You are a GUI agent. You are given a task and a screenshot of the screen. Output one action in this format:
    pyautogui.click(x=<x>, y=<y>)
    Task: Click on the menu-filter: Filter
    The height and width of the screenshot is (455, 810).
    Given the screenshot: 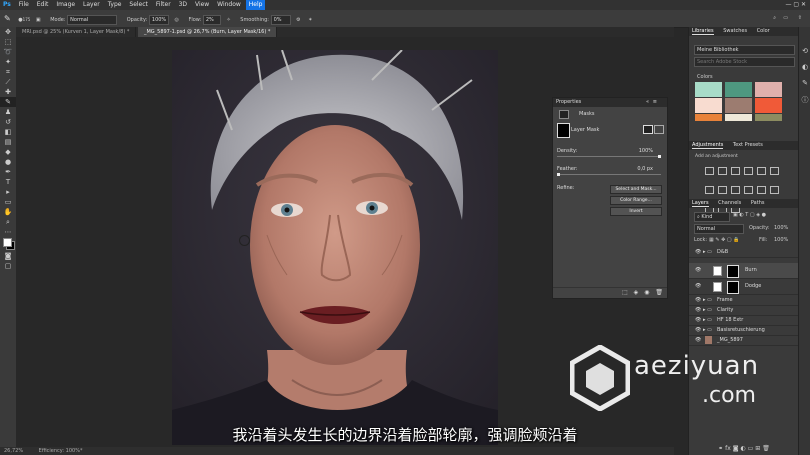 What is the action you would take?
    pyautogui.click(x=163, y=5)
    